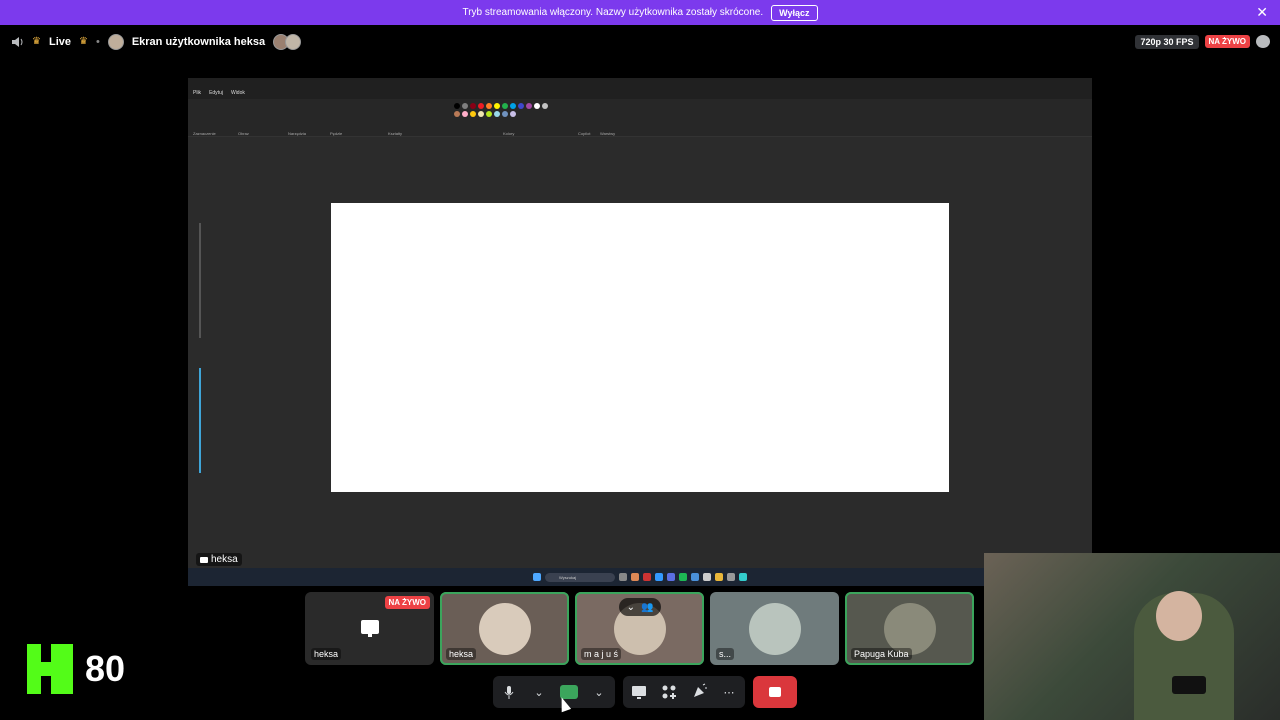  Describe the element at coordinates (699, 692) in the screenshot. I see `soundboard-icon` at that location.